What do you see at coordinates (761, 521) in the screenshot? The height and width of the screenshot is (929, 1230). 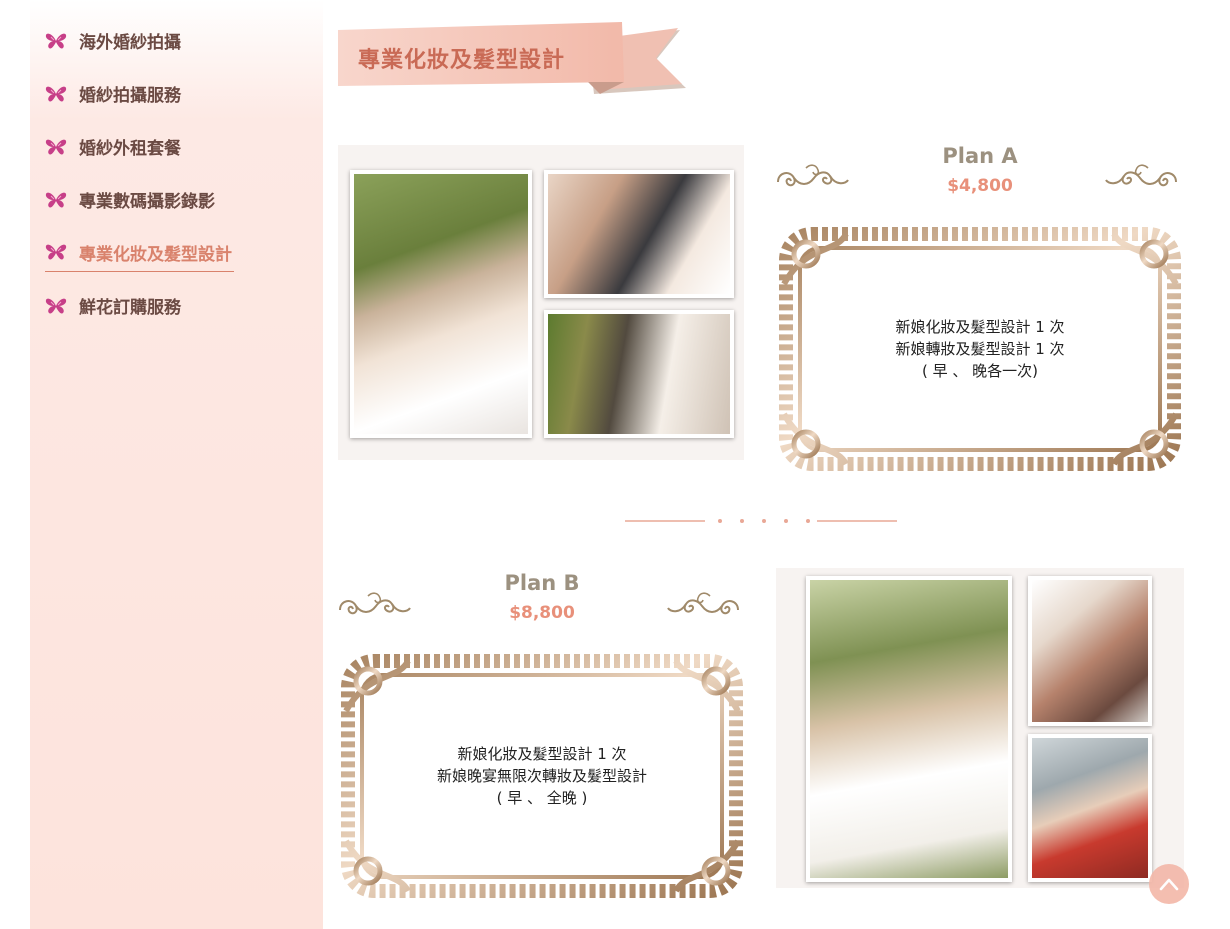 I see `section-divider` at bounding box center [761, 521].